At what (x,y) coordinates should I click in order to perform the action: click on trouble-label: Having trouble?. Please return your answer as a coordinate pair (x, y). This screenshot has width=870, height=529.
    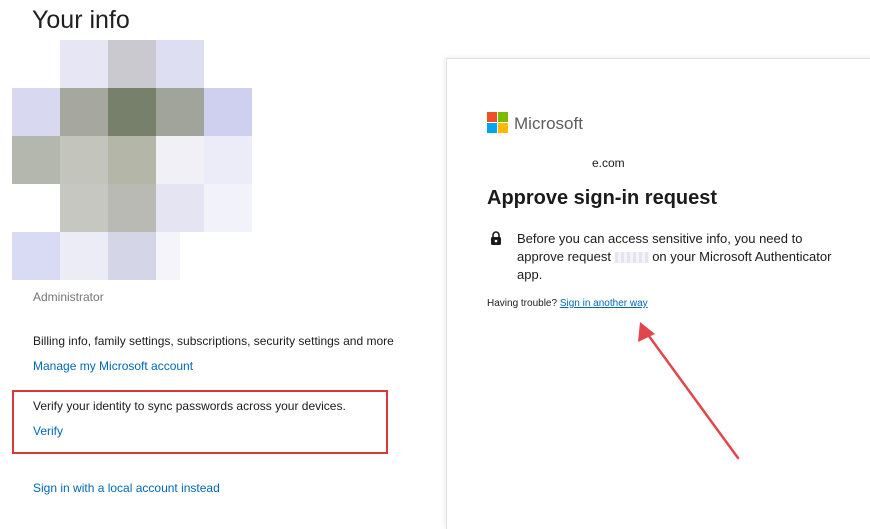
    Looking at the image, I should click on (522, 303).